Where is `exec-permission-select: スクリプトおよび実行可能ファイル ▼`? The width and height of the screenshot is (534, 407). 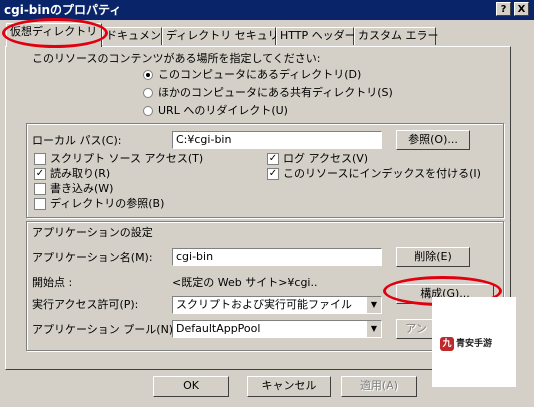
exec-permission-select: スクリプトおよび実行可能ファイル ▼ is located at coordinates (277, 305).